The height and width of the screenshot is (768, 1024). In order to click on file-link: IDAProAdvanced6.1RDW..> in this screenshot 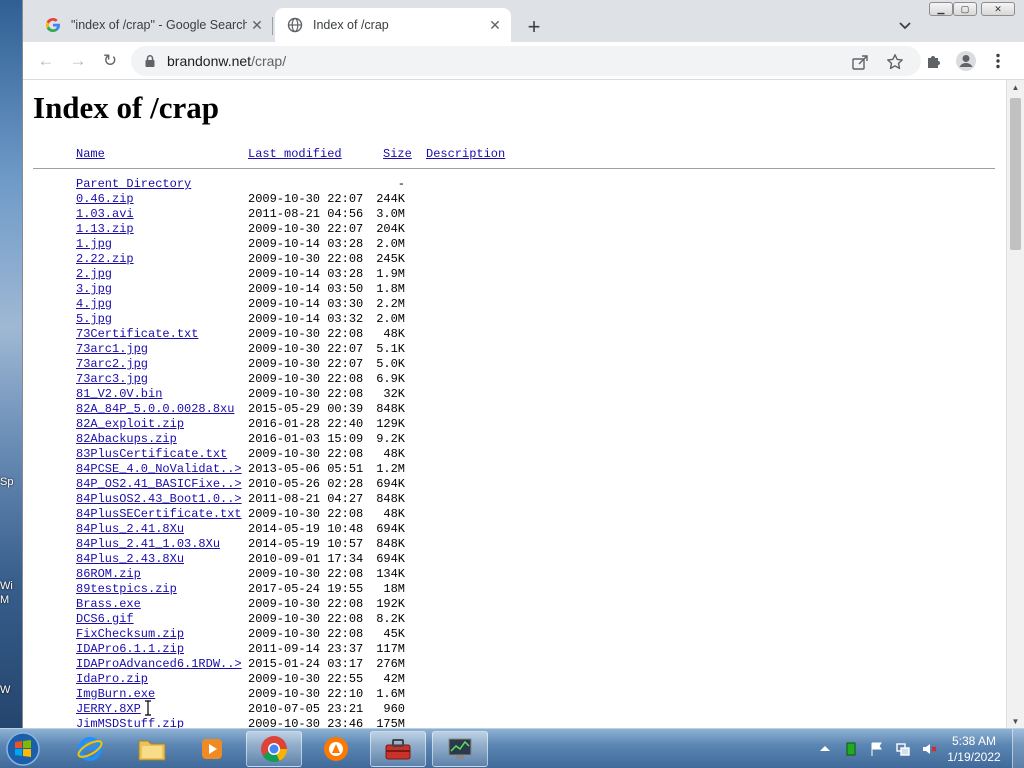, I will do `click(159, 664)`.